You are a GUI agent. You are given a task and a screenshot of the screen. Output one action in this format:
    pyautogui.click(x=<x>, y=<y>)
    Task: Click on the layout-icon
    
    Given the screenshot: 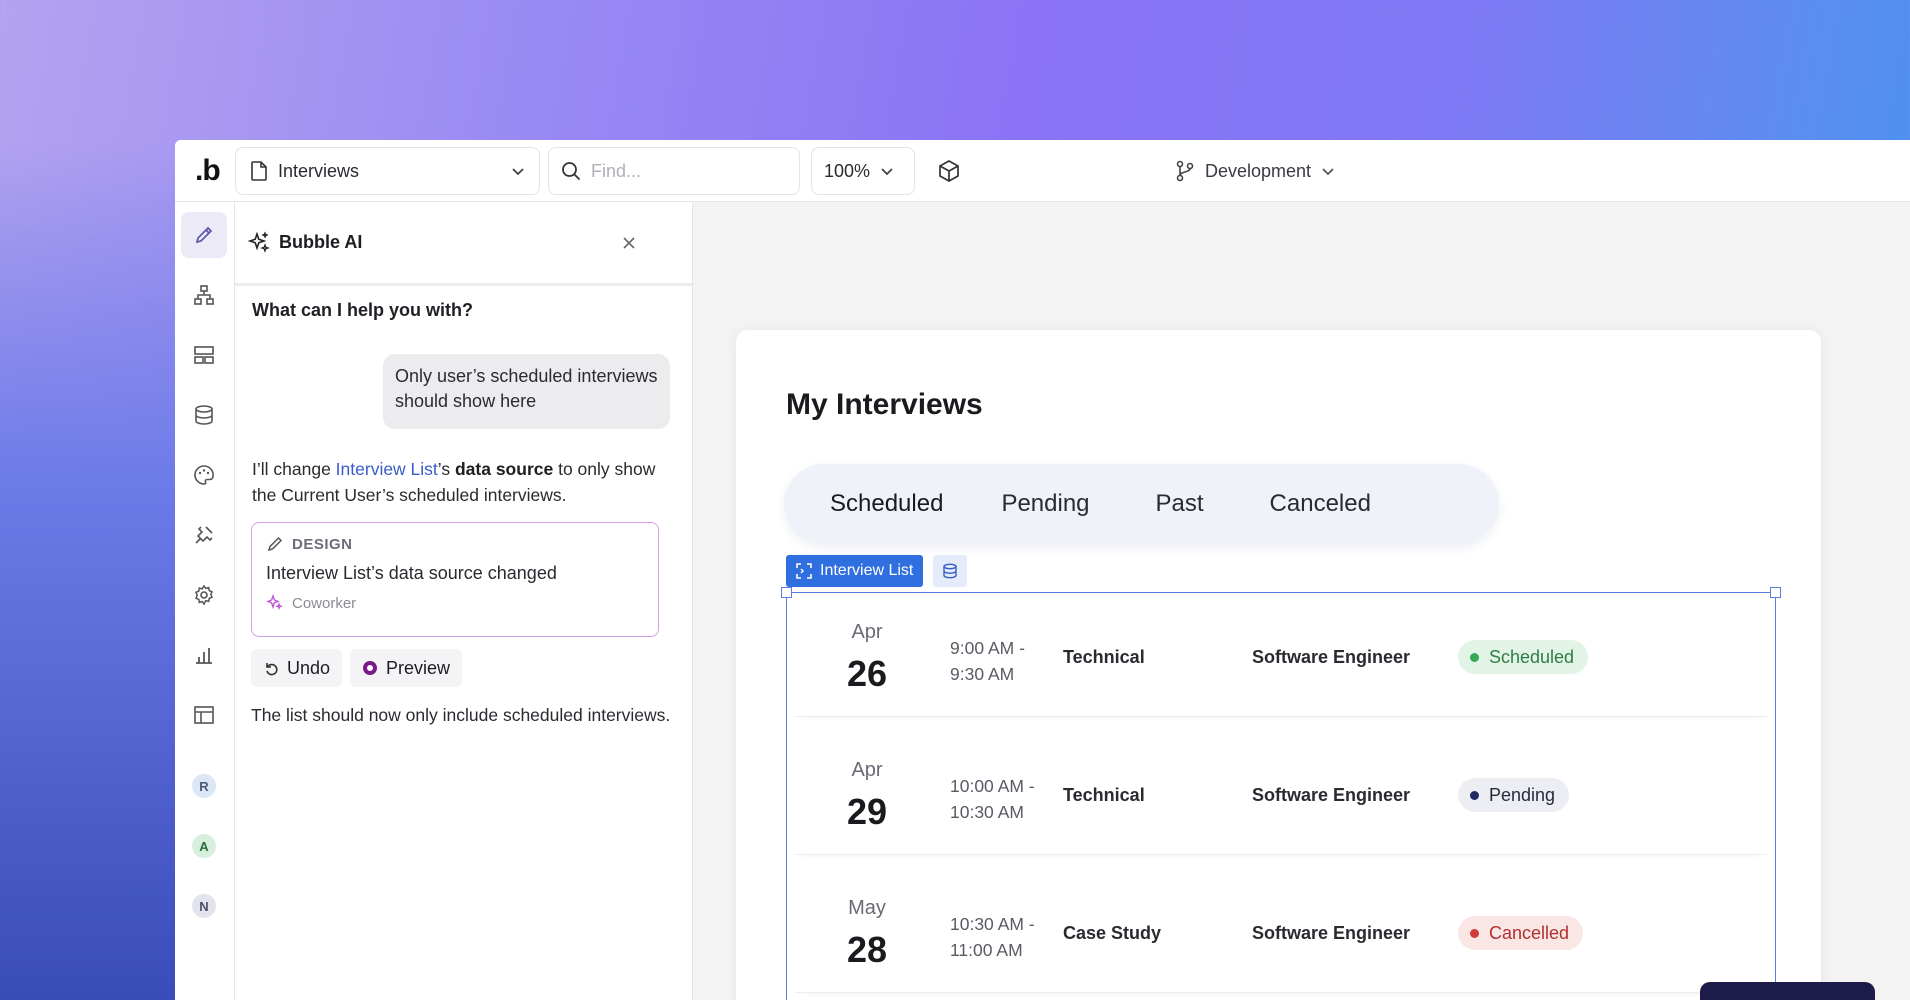 What is the action you would take?
    pyautogui.click(x=204, y=355)
    